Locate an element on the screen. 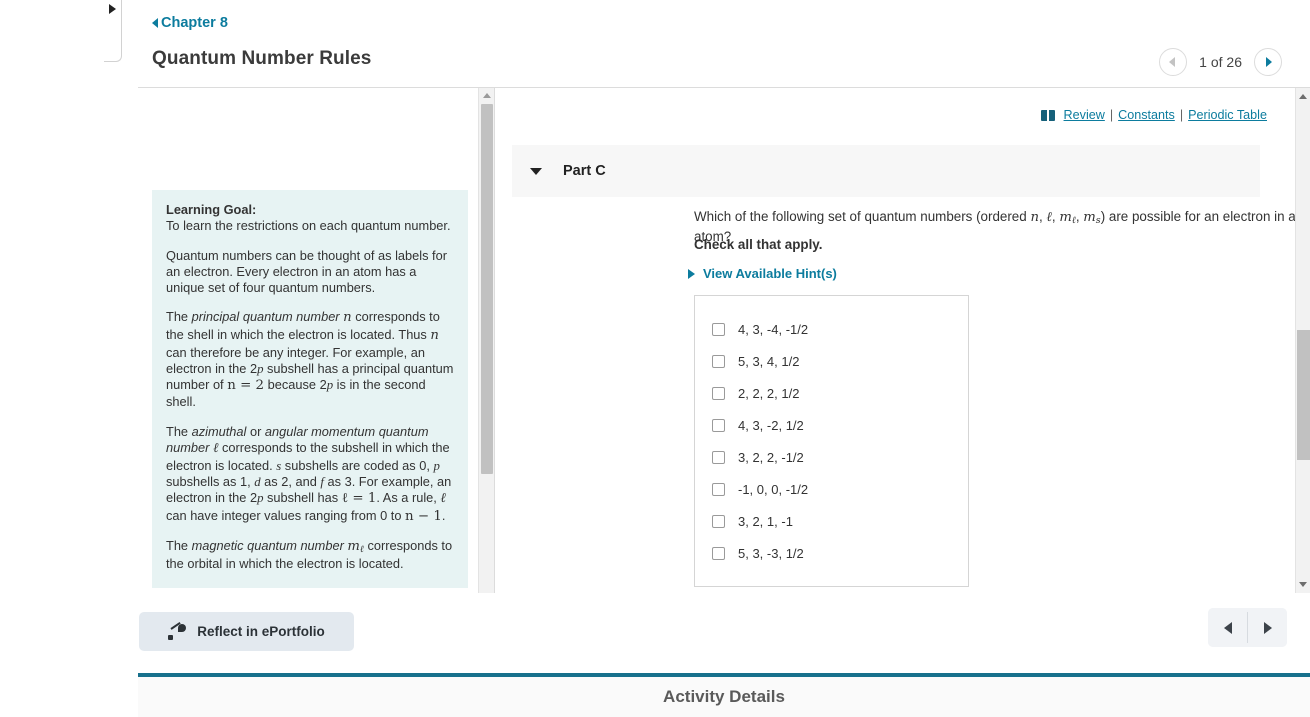  math-n-minus-1: n − 1 is located at coordinates (423, 516).